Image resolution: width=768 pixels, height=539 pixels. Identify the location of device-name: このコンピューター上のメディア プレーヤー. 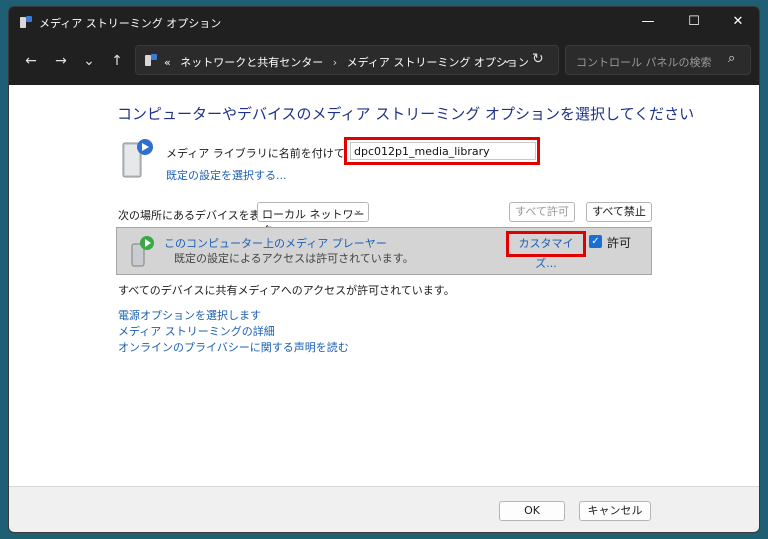
(275, 243).